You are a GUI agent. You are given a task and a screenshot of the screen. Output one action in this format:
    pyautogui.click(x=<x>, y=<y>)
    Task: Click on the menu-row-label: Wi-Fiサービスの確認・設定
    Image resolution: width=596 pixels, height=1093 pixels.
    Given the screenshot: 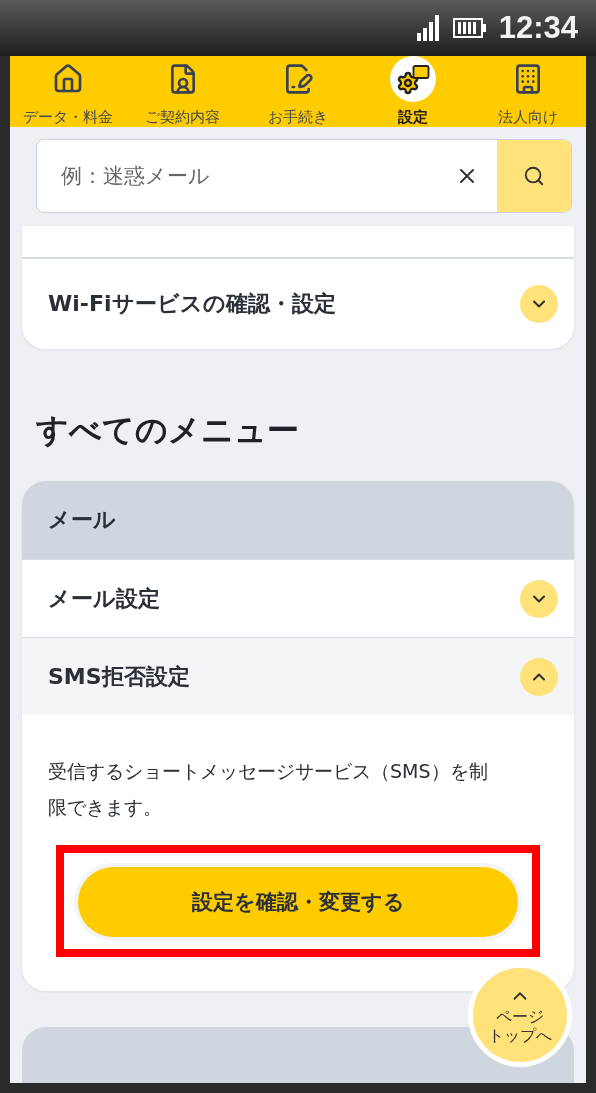 What is the action you would take?
    pyautogui.click(x=192, y=304)
    